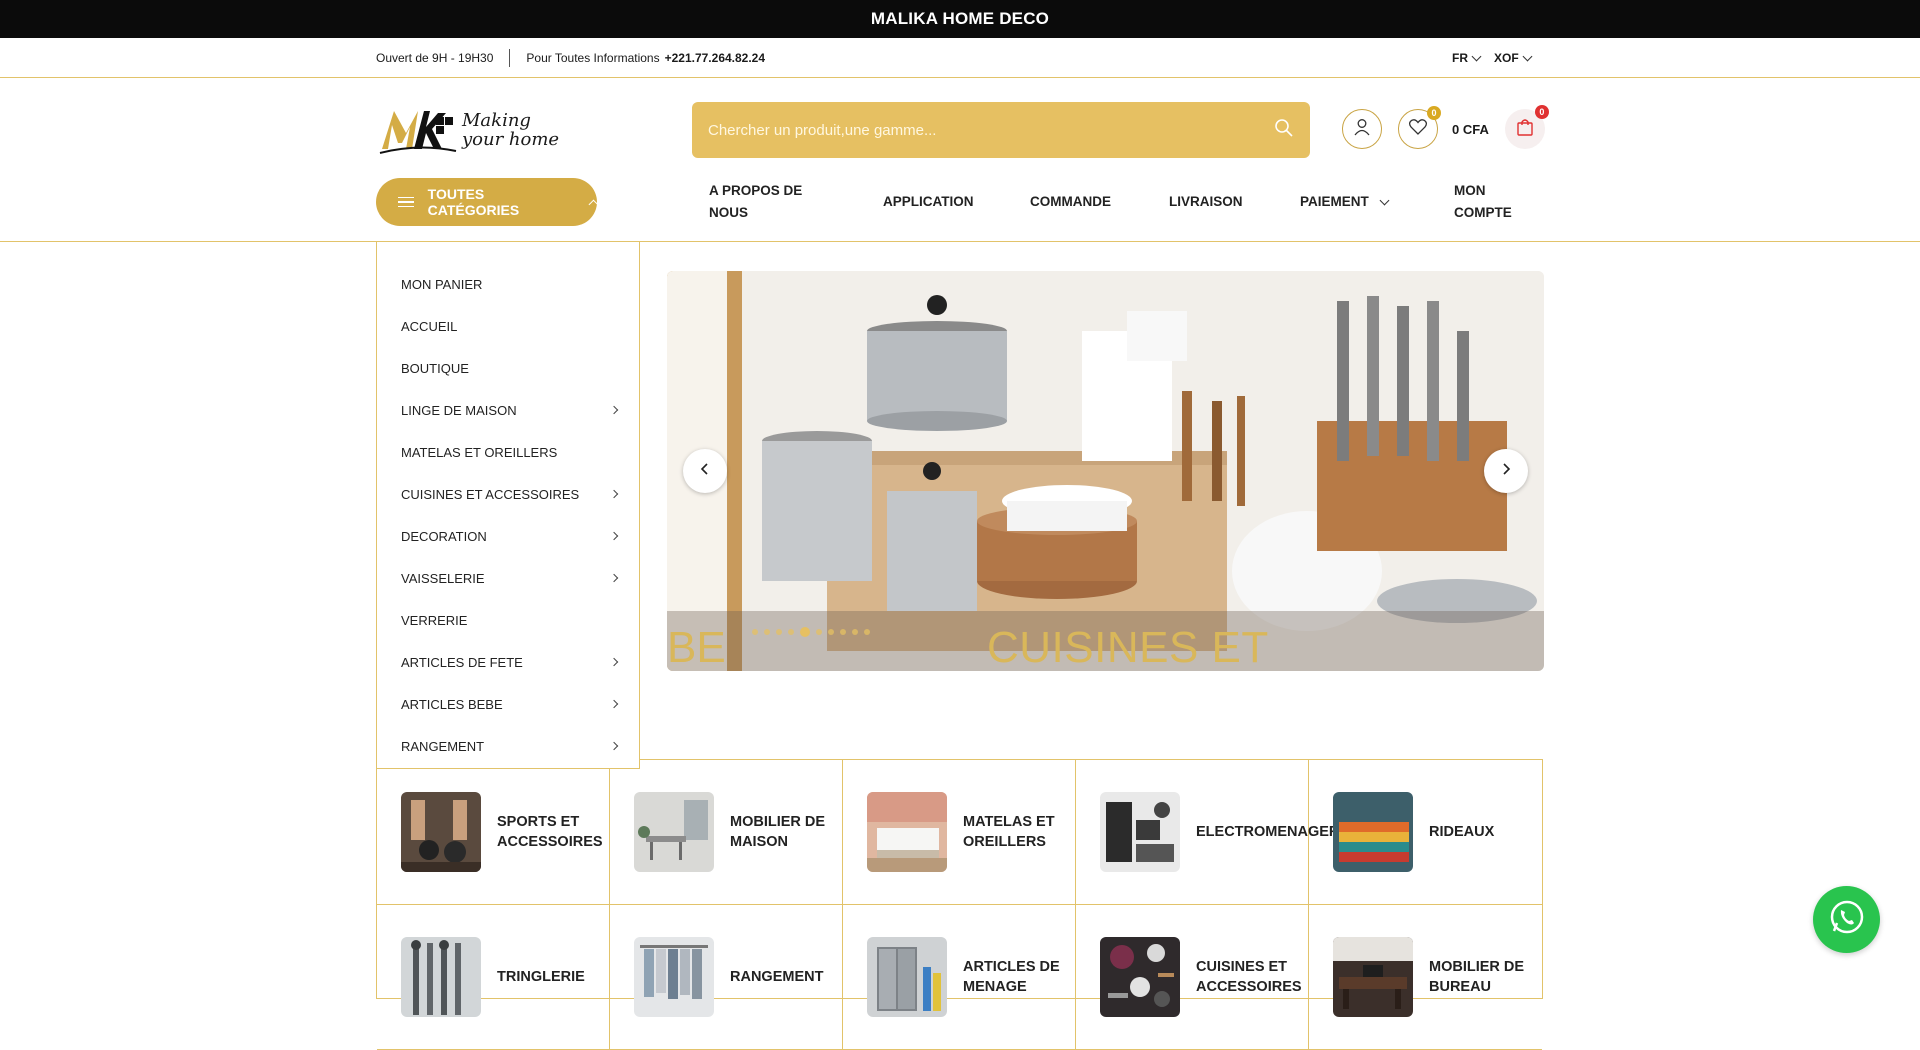 Image resolution: width=1920 pixels, height=1050 pixels. What do you see at coordinates (1284, 130) in the screenshot?
I see `search-icon` at bounding box center [1284, 130].